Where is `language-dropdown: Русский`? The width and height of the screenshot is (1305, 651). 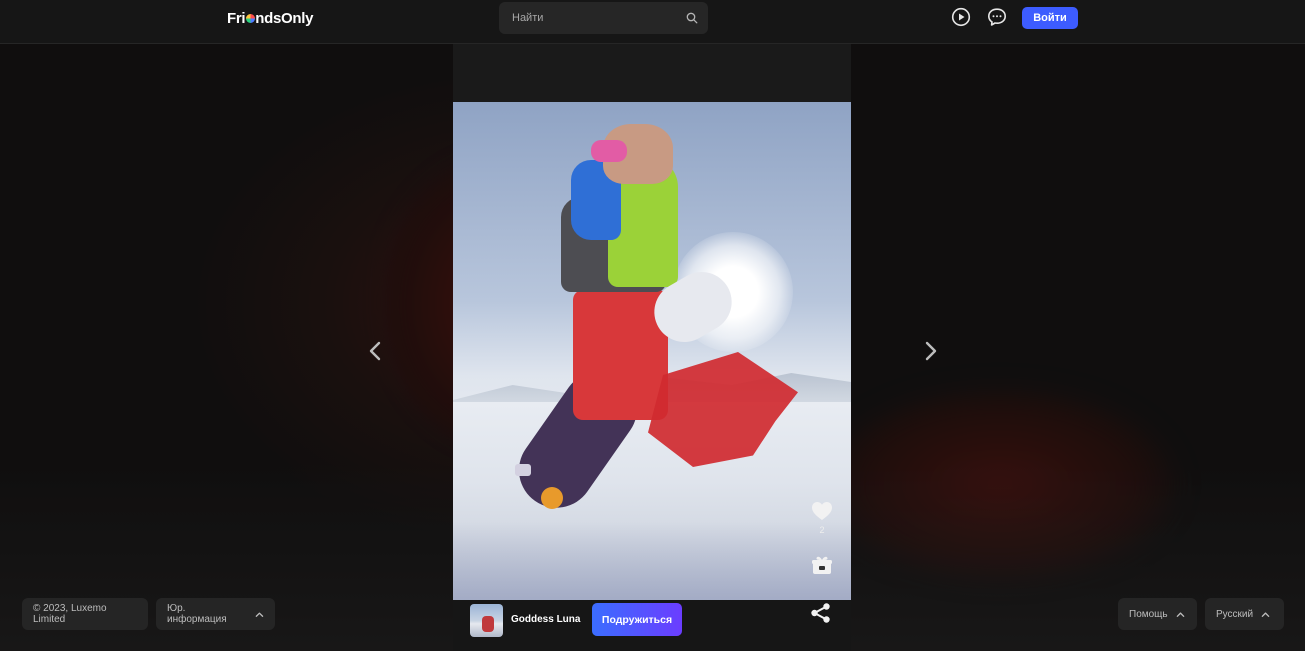
language-dropdown: Русский is located at coordinates (1244, 614).